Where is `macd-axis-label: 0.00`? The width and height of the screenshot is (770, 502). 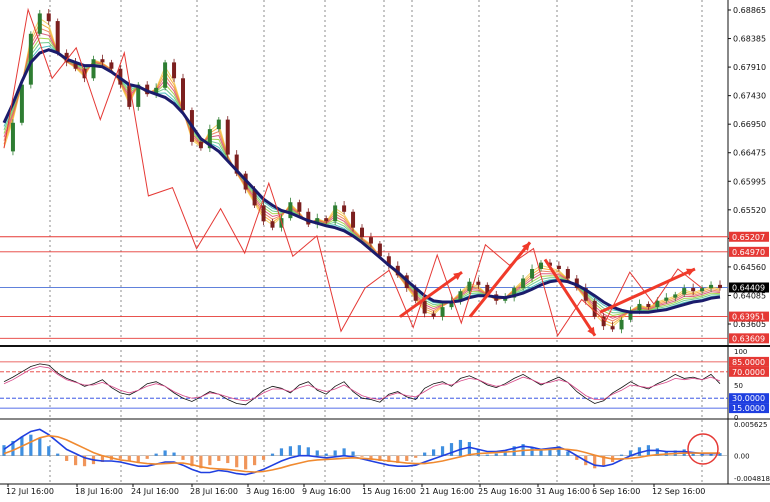 macd-axis-label: 0.00 is located at coordinates (742, 457).